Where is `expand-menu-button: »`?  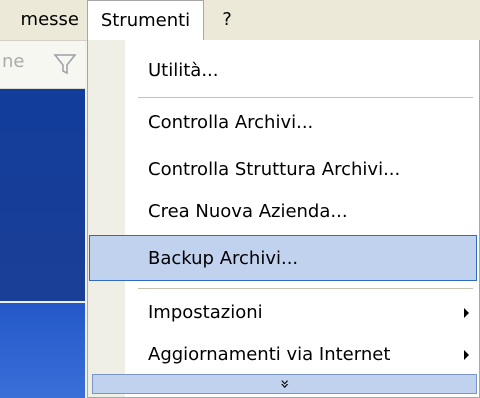 expand-menu-button: » is located at coordinates (284, 384).